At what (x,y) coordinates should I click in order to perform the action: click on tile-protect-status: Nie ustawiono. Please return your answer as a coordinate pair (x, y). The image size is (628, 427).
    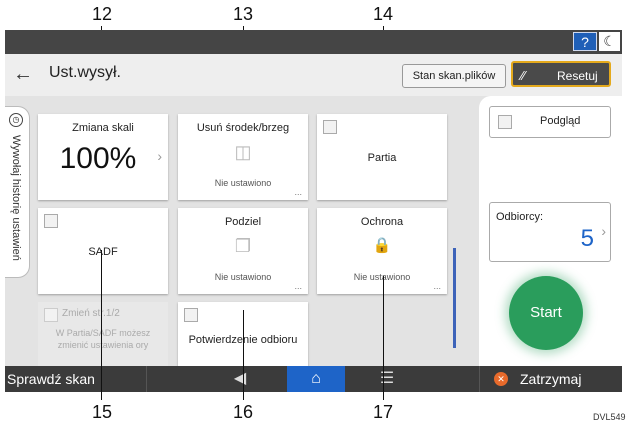
    Looking at the image, I should click on (382, 277).